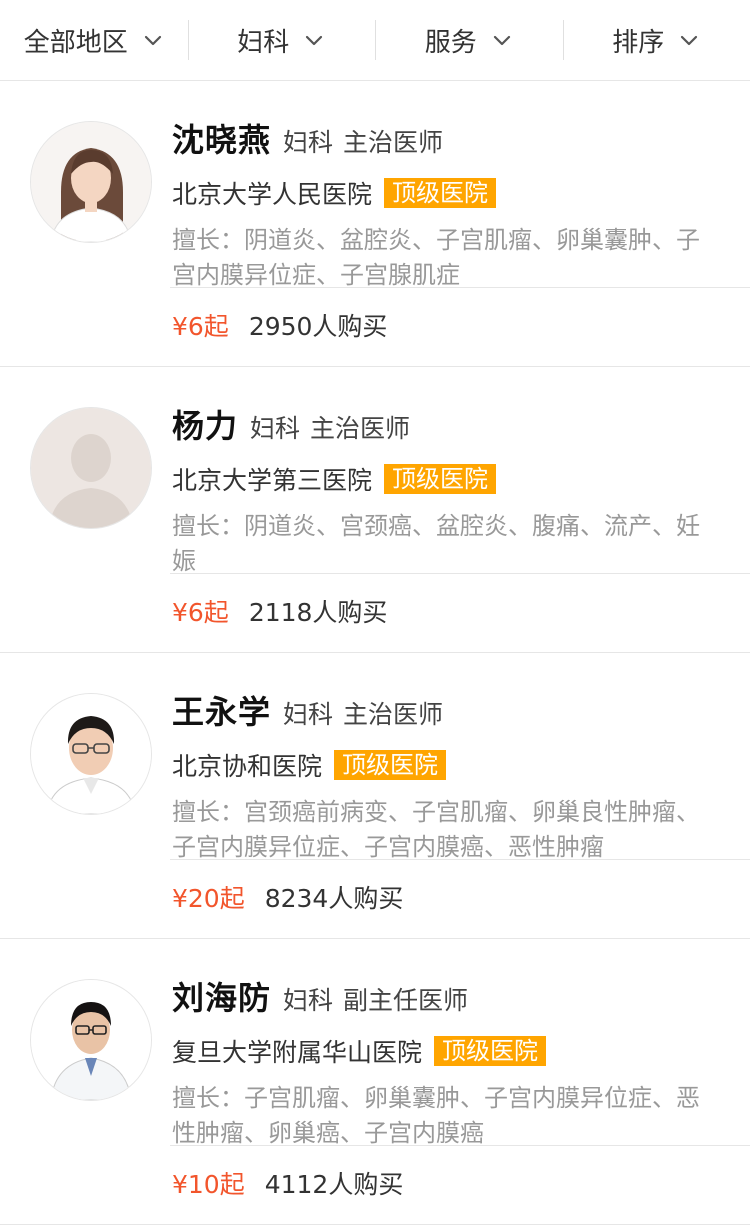 This screenshot has height=1225, width=750. What do you see at coordinates (446, 1116) in the screenshot?
I see `doctor-skills: 擅长：子宫肌瘤、卵巢囊肿、子宫内膜异位症、恶性肿瘤、卵巢癌、子宫内膜癌` at bounding box center [446, 1116].